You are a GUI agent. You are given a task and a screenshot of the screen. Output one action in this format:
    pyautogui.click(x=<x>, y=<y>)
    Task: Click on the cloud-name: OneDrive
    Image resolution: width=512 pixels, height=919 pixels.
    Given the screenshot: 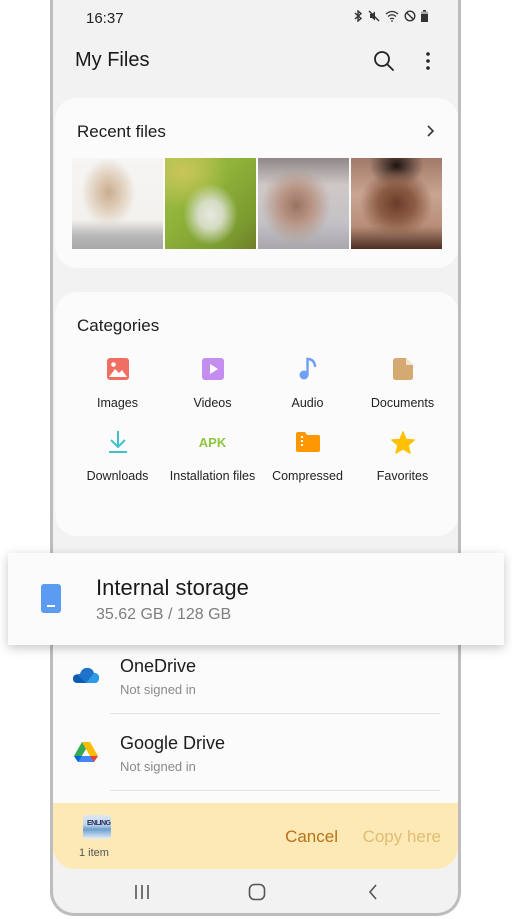 What is the action you would take?
    pyautogui.click(x=158, y=666)
    